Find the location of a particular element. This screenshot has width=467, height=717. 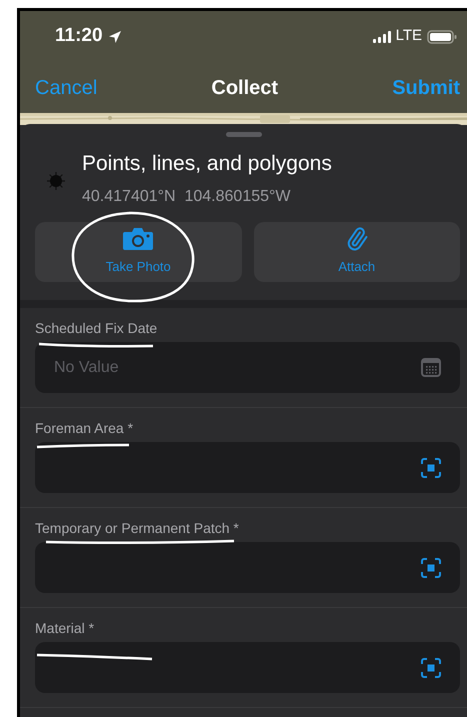

signal-icon is located at coordinates (381, 36).